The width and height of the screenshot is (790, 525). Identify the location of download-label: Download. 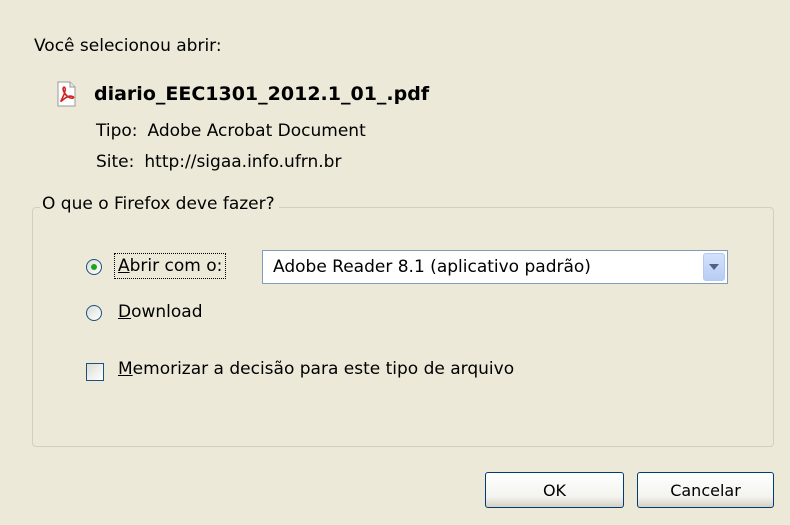
(160, 312).